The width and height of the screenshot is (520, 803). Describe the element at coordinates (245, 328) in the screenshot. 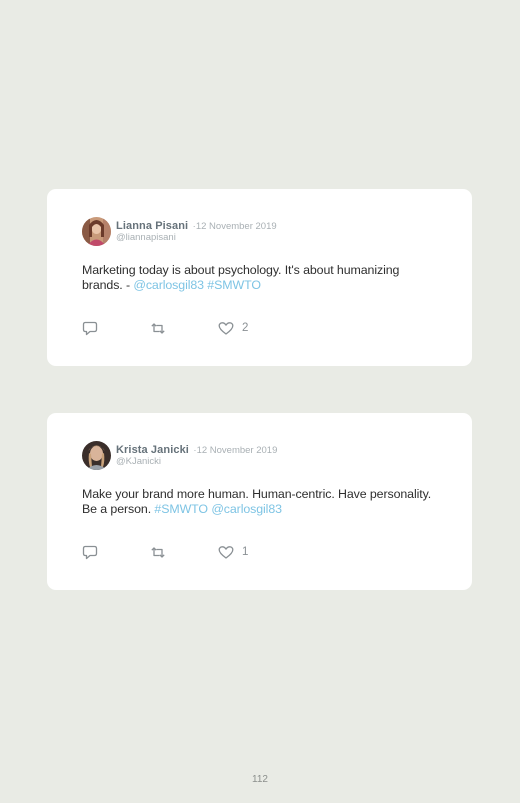

I see `like-count: 2` at that location.